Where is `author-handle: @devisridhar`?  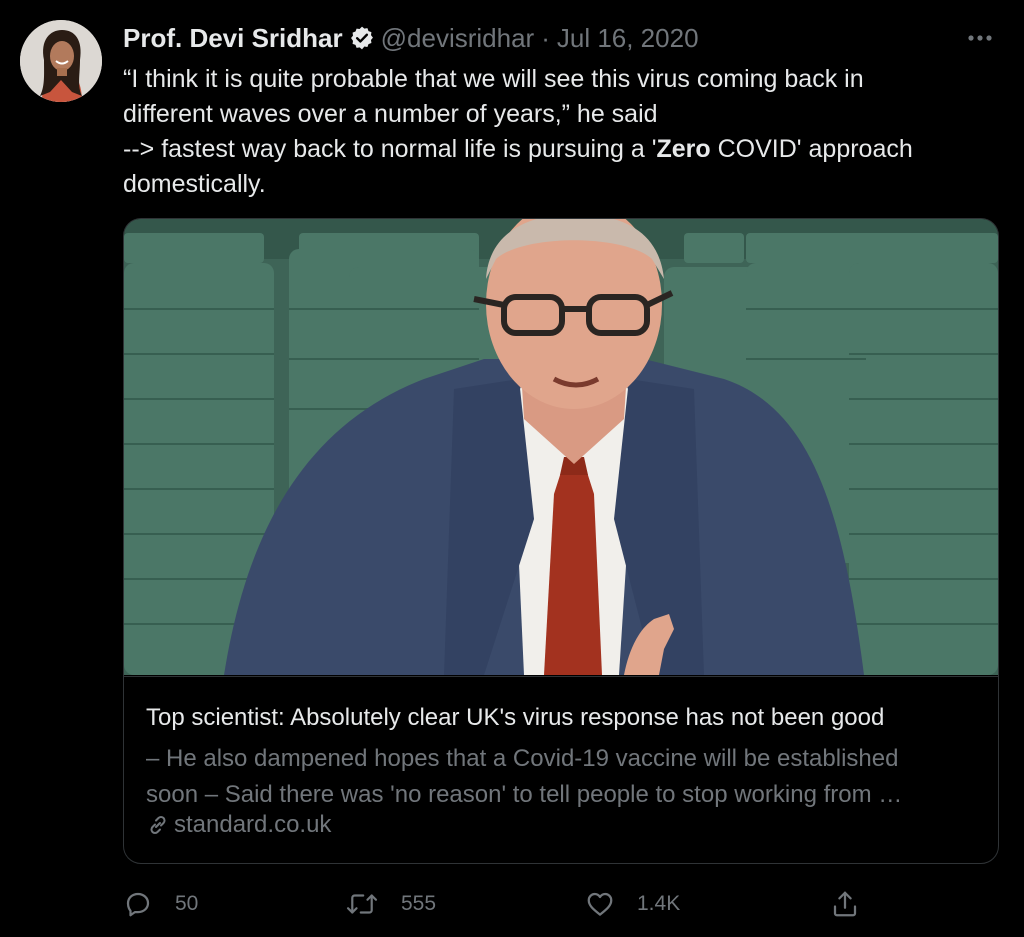
author-handle: @devisridhar is located at coordinates (458, 38).